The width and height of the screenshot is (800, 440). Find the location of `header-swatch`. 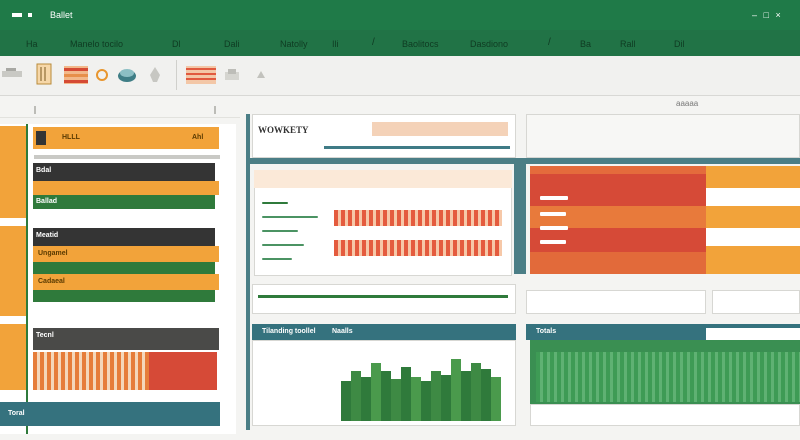

header-swatch is located at coordinates (41, 138).